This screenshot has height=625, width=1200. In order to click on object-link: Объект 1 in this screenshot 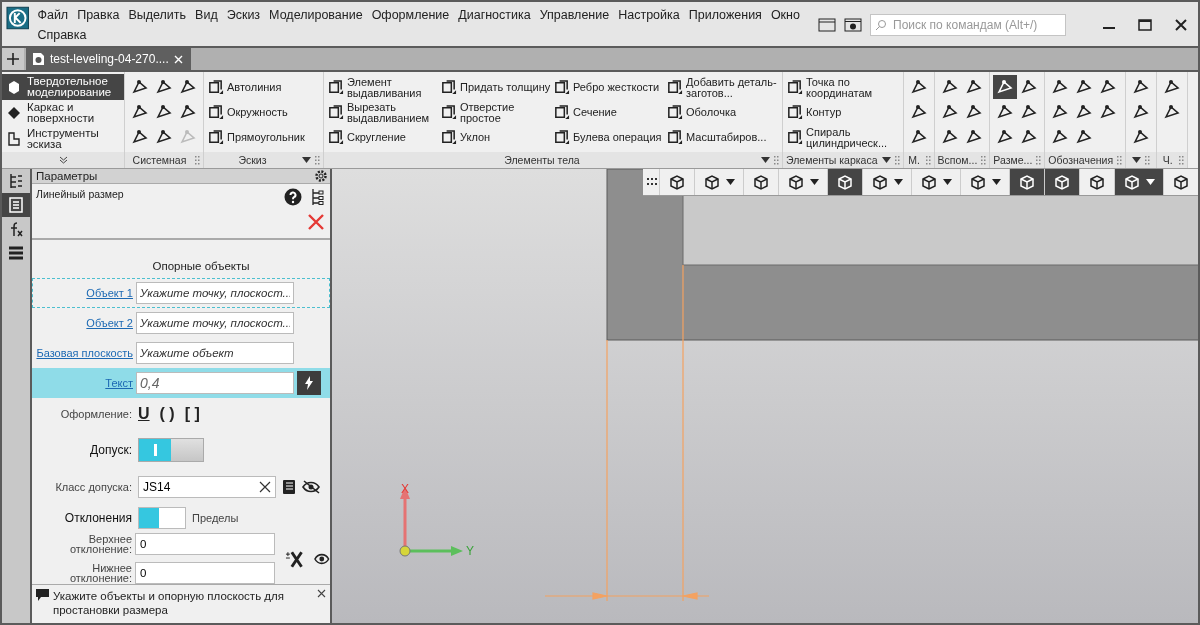, I will do `click(83, 293)`.